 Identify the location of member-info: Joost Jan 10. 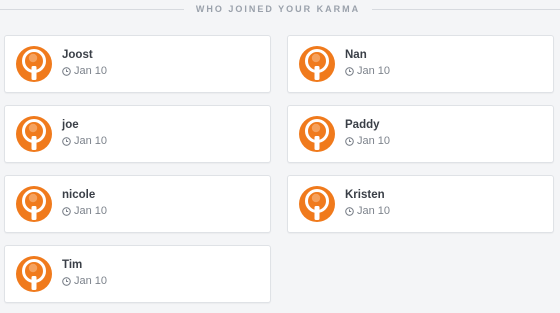
(84, 63).